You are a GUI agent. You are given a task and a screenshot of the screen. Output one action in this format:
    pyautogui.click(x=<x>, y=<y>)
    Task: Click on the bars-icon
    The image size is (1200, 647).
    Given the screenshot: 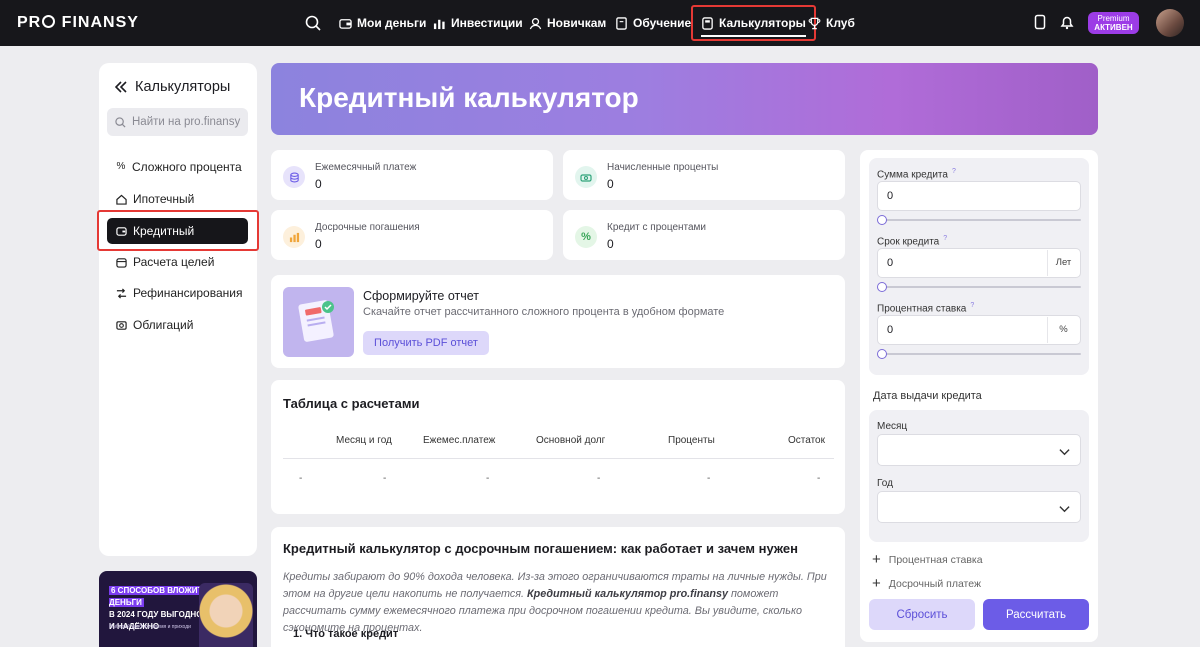 What is the action you would take?
    pyautogui.click(x=294, y=237)
    